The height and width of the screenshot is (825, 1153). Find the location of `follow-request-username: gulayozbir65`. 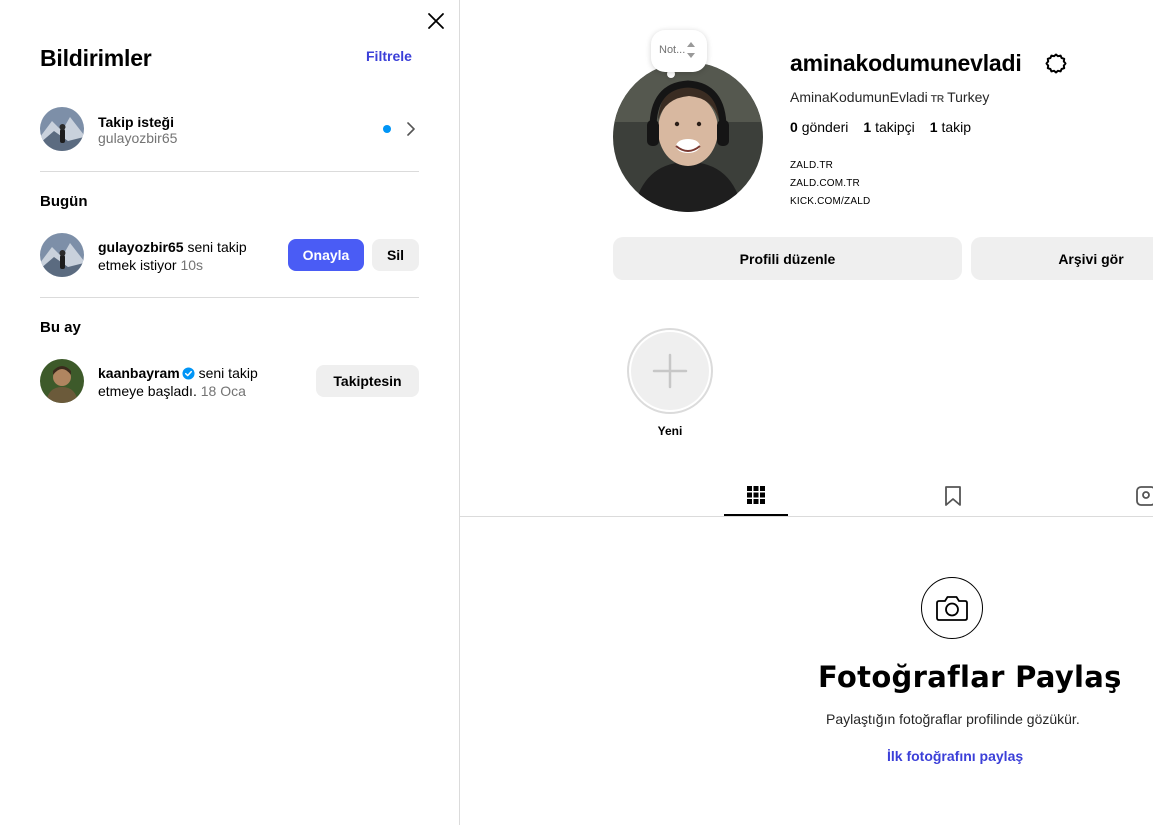

follow-request-username: gulayozbir65 is located at coordinates (138, 138).